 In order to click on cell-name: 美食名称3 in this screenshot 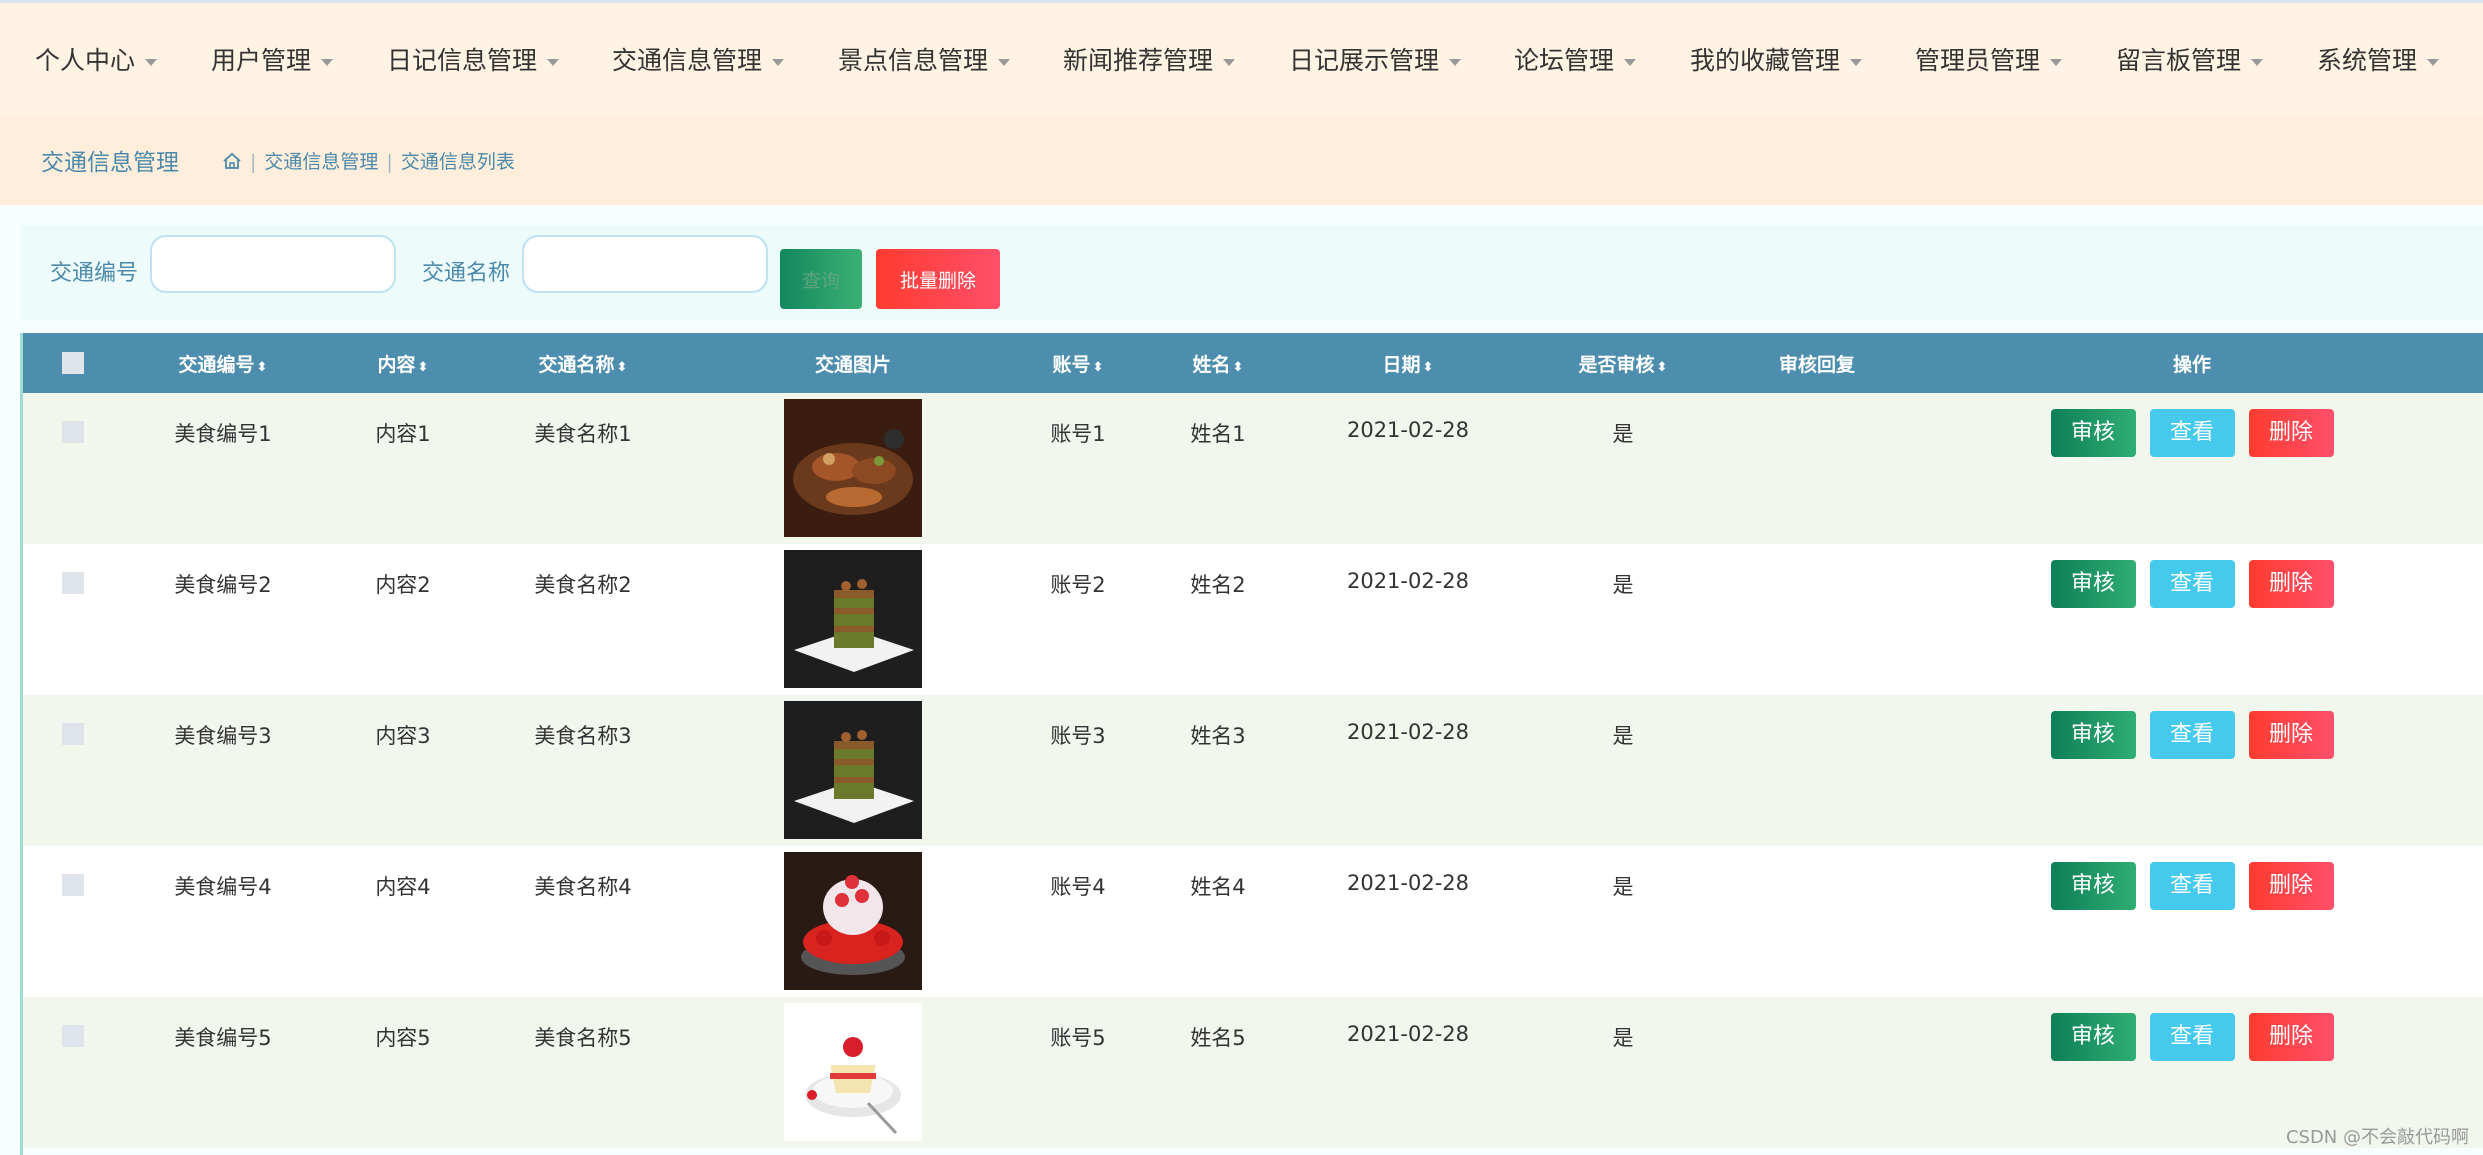, I will do `click(583, 736)`.